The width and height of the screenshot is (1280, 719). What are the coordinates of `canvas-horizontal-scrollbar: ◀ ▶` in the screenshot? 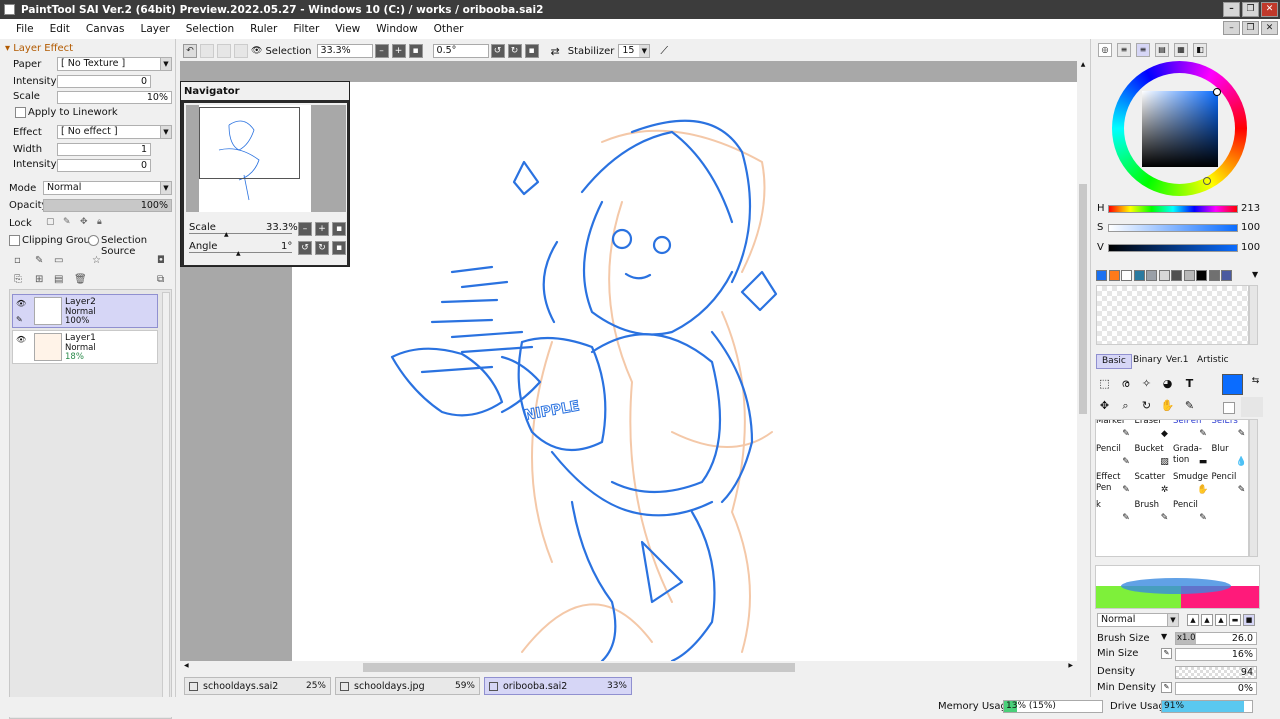 It's located at (628, 667).